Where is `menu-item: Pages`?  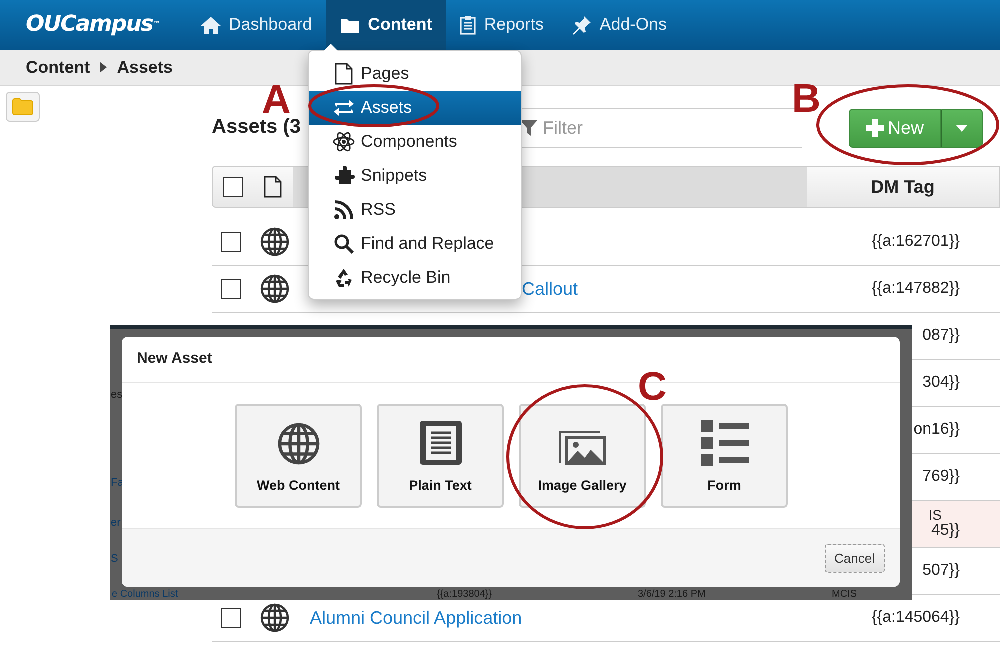 menu-item: Pages is located at coordinates (415, 74).